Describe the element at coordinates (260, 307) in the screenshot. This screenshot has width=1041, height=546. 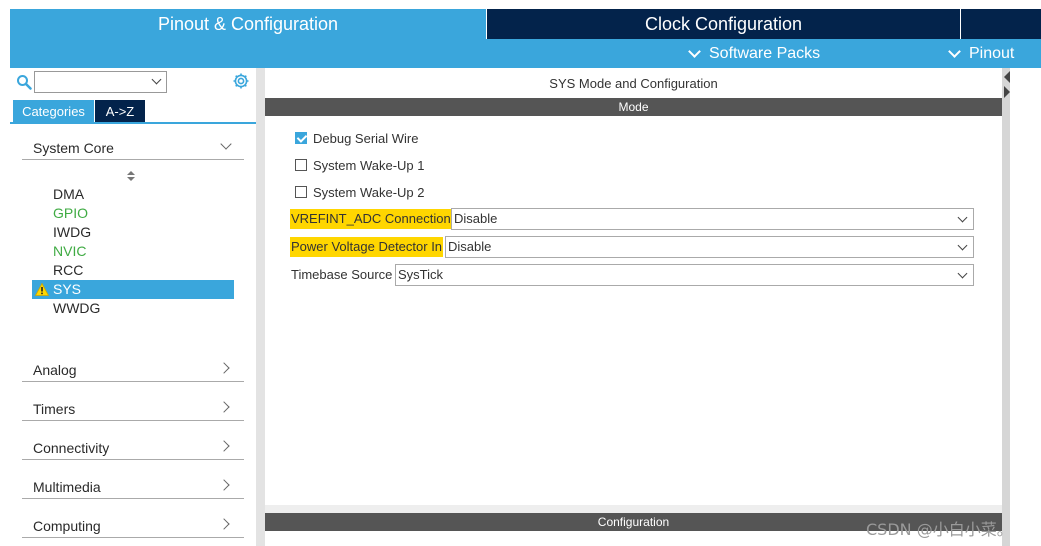
I see `panel-splitter` at that location.